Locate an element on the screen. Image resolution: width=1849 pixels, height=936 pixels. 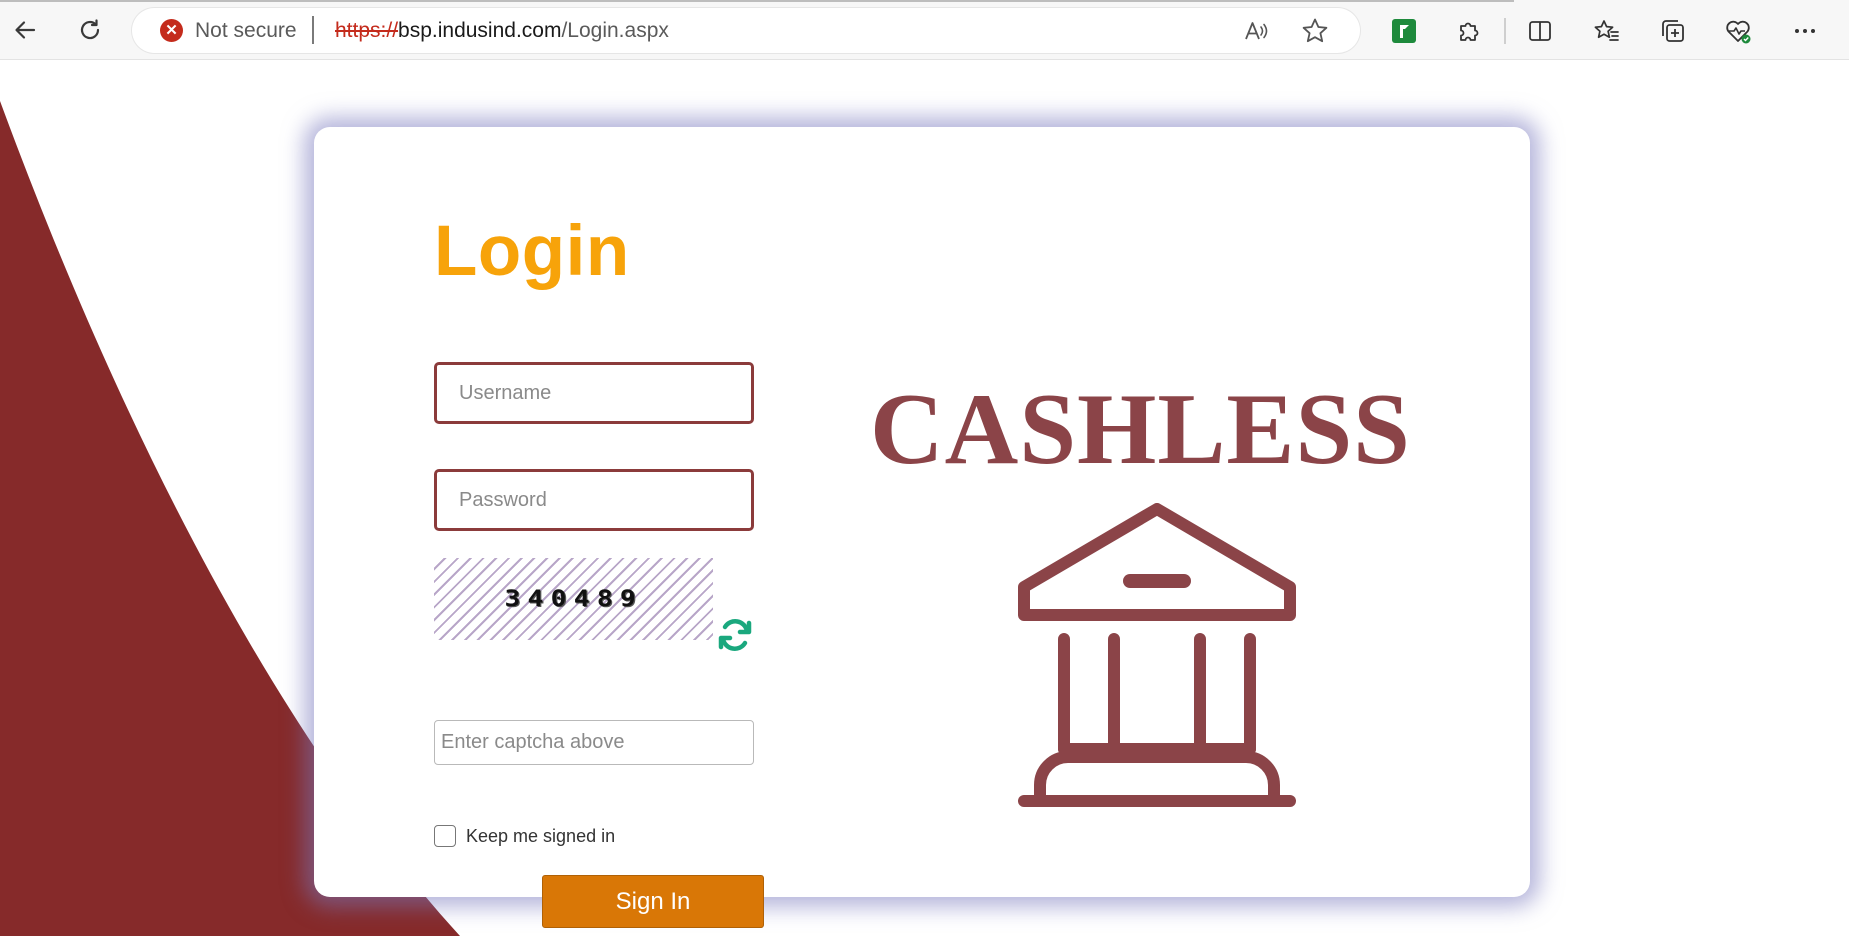
more-dots-icon is located at coordinates (1805, 31).